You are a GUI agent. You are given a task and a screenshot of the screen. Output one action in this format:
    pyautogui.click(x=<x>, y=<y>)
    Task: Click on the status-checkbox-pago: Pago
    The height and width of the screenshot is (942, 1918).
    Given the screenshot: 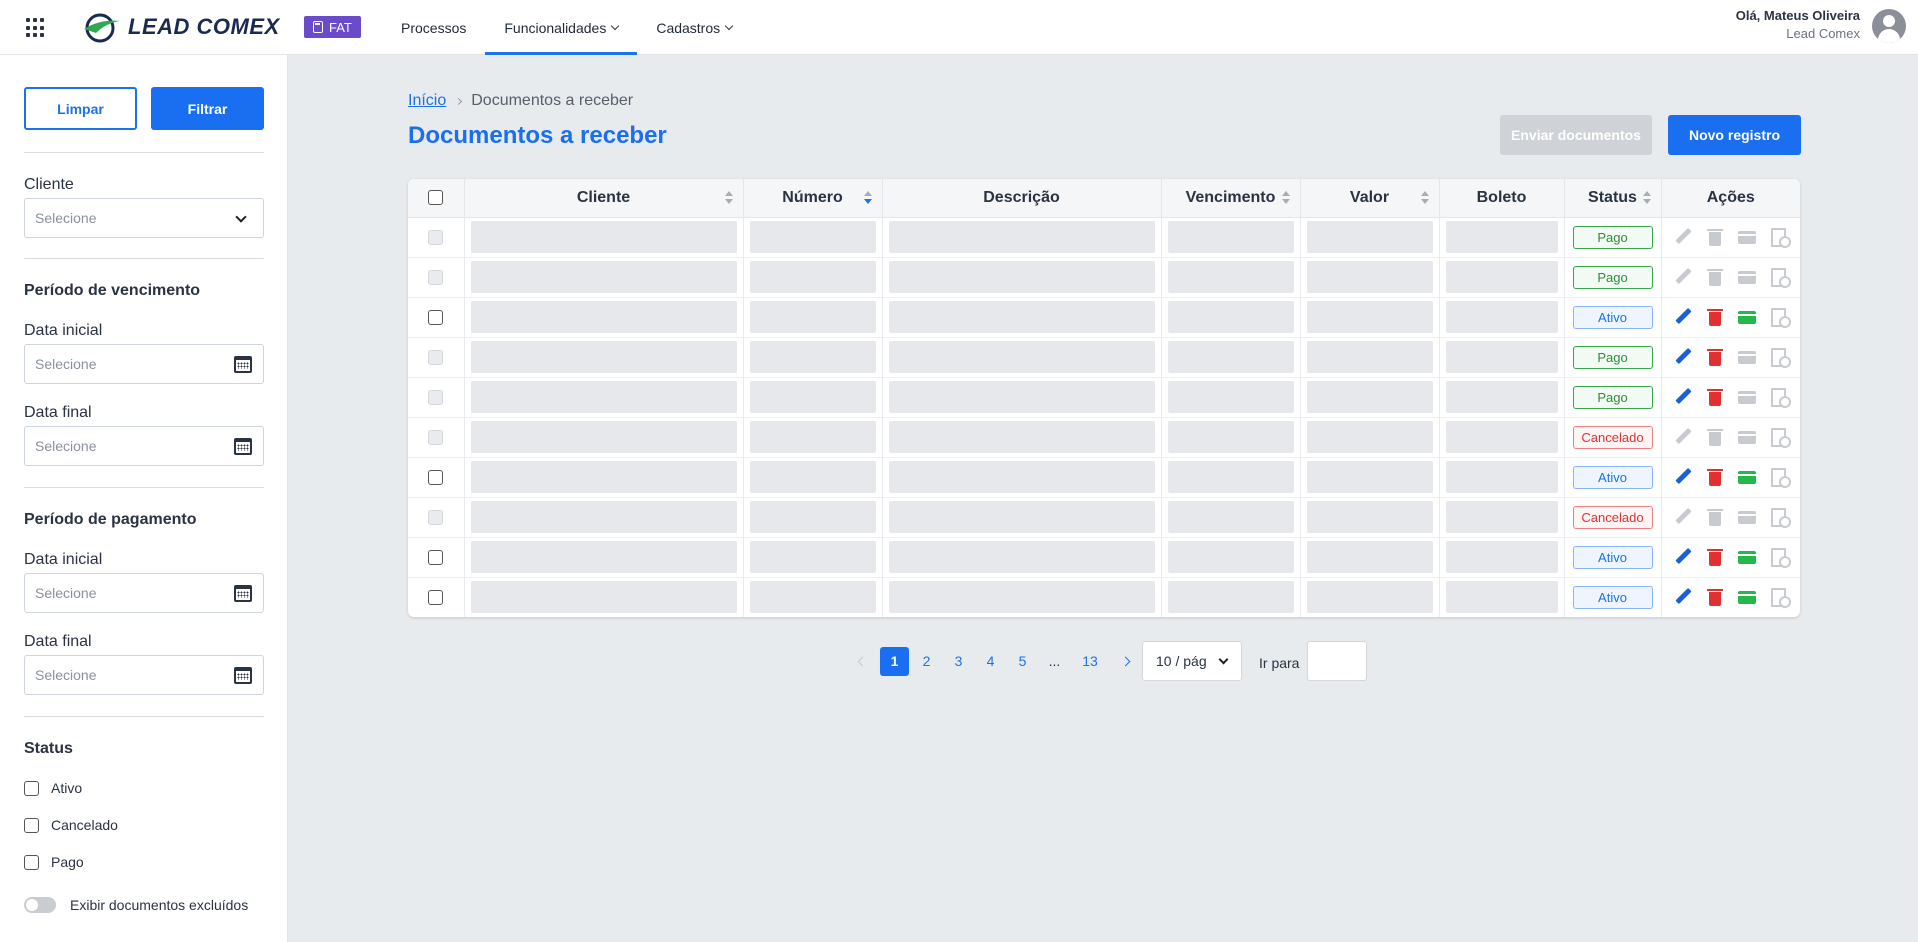 What is the action you would take?
    pyautogui.click(x=54, y=862)
    